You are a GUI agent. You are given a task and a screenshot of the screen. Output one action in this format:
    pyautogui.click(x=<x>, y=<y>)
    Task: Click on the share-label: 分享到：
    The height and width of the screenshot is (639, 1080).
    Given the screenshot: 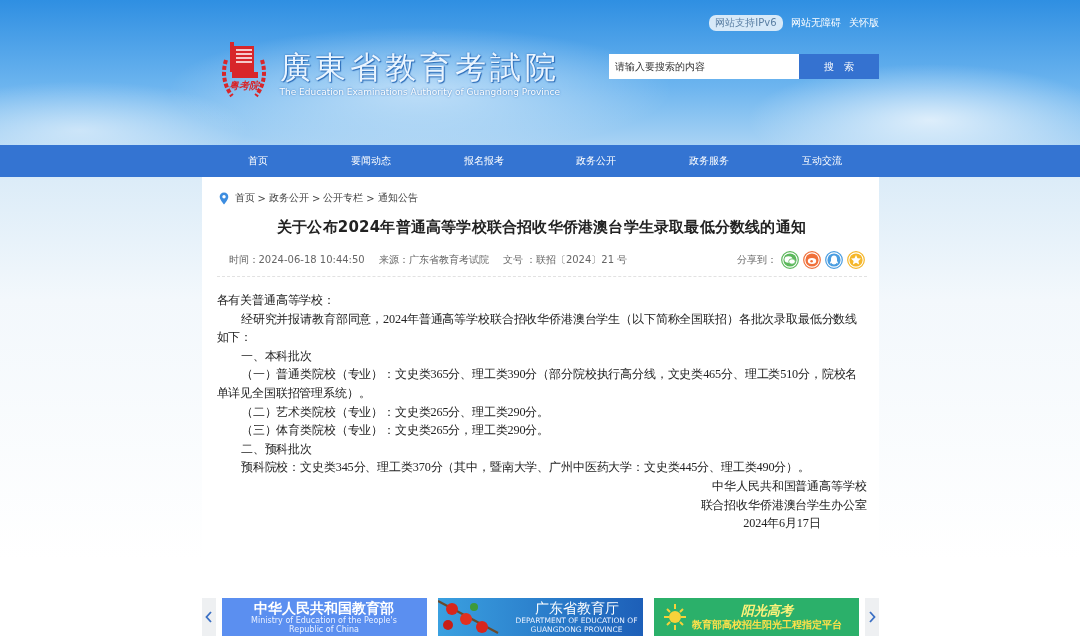 What is the action you would take?
    pyautogui.click(x=756, y=260)
    